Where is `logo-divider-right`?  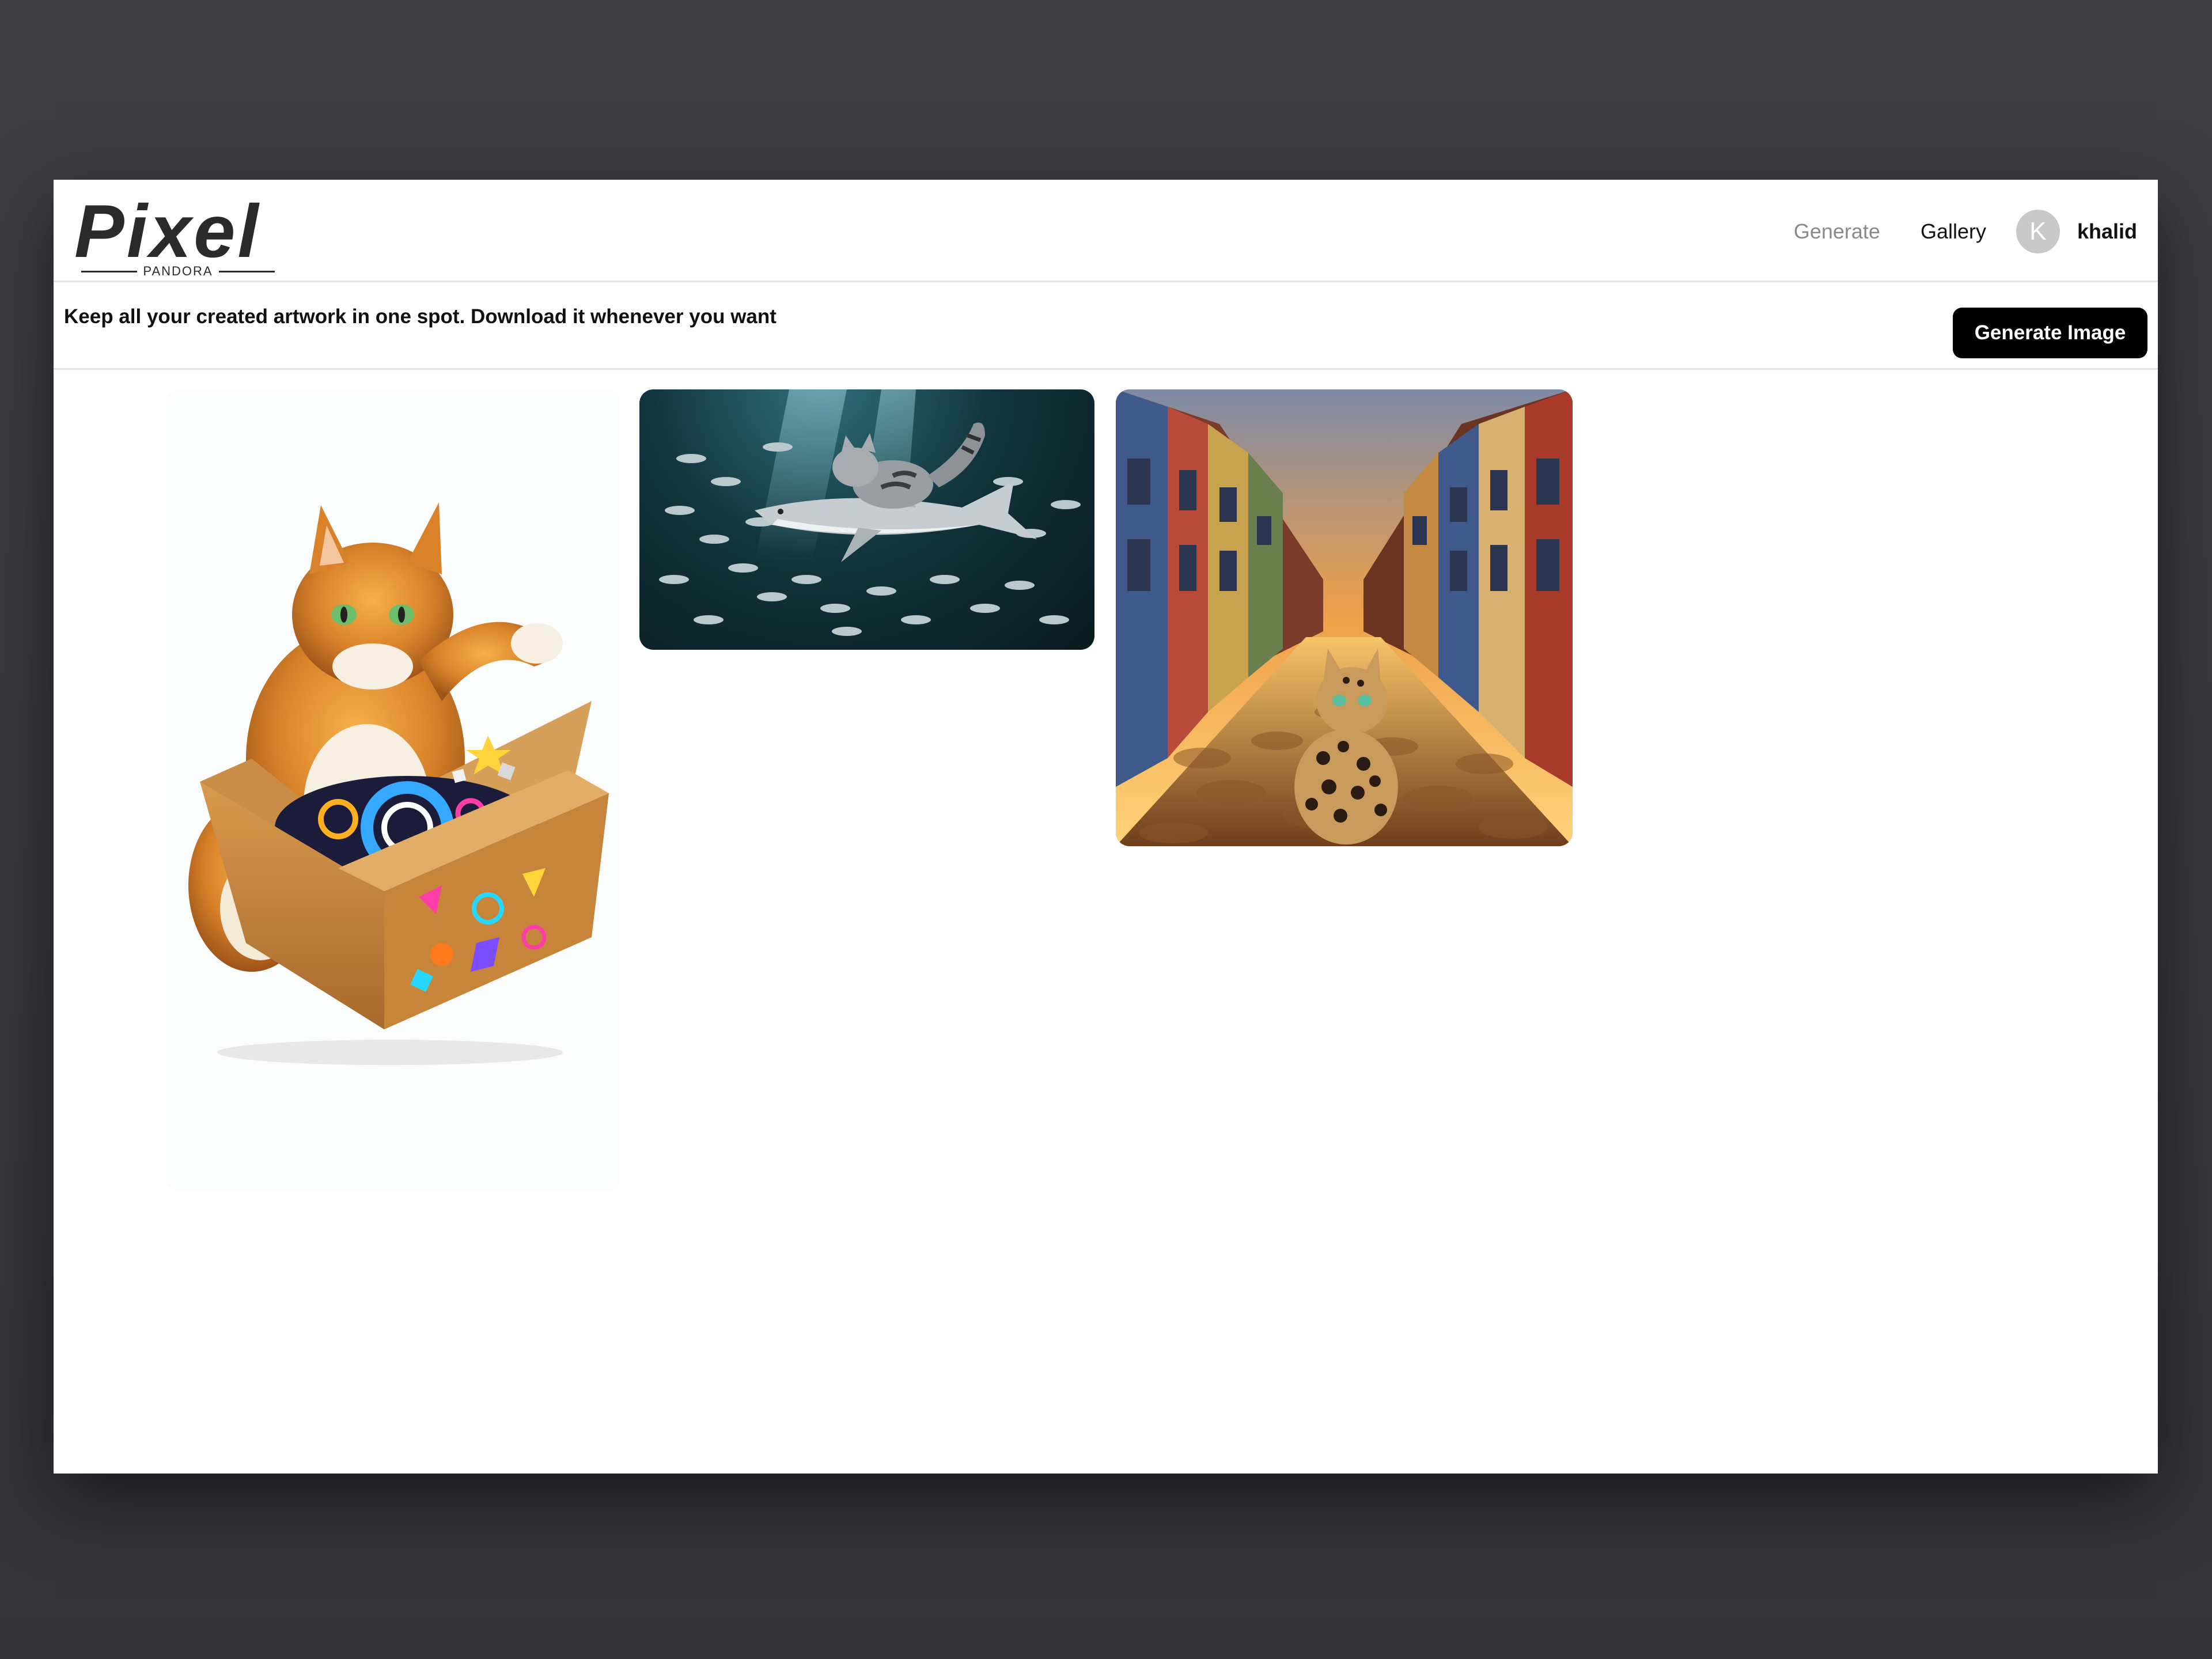 logo-divider-right is located at coordinates (246, 271).